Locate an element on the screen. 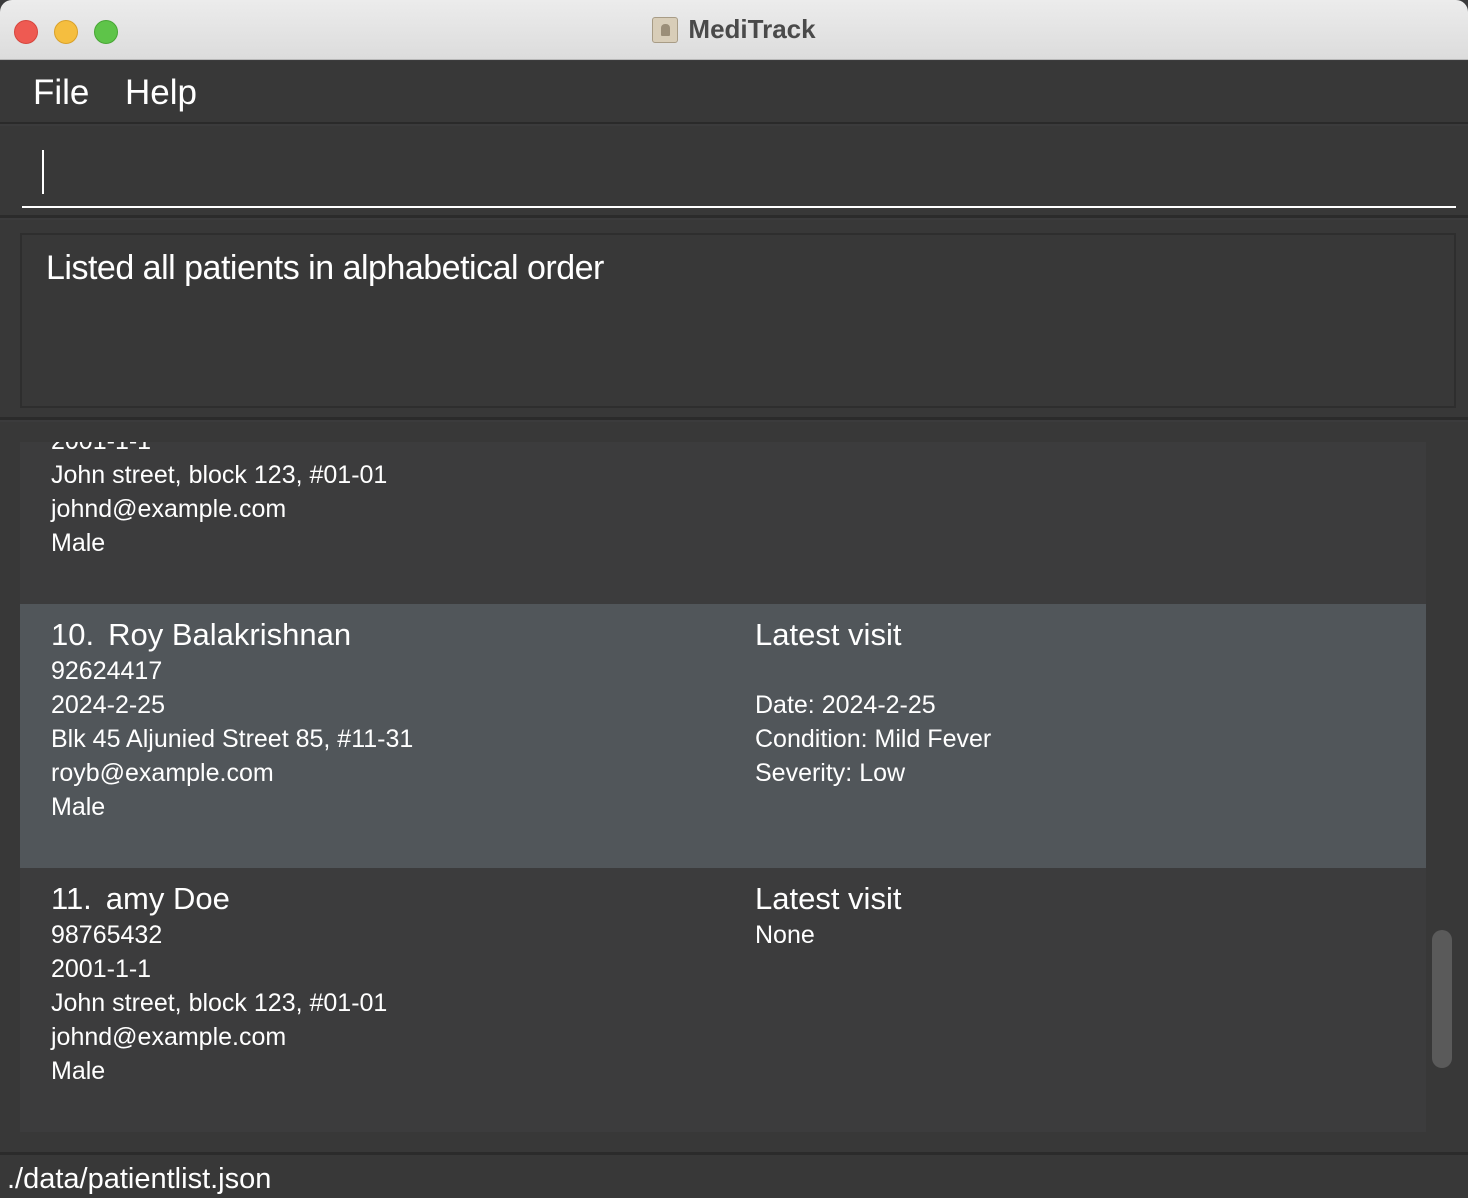 The image size is (1468, 1198). visit-condition: Condition: Mild Fever is located at coordinates (873, 739).